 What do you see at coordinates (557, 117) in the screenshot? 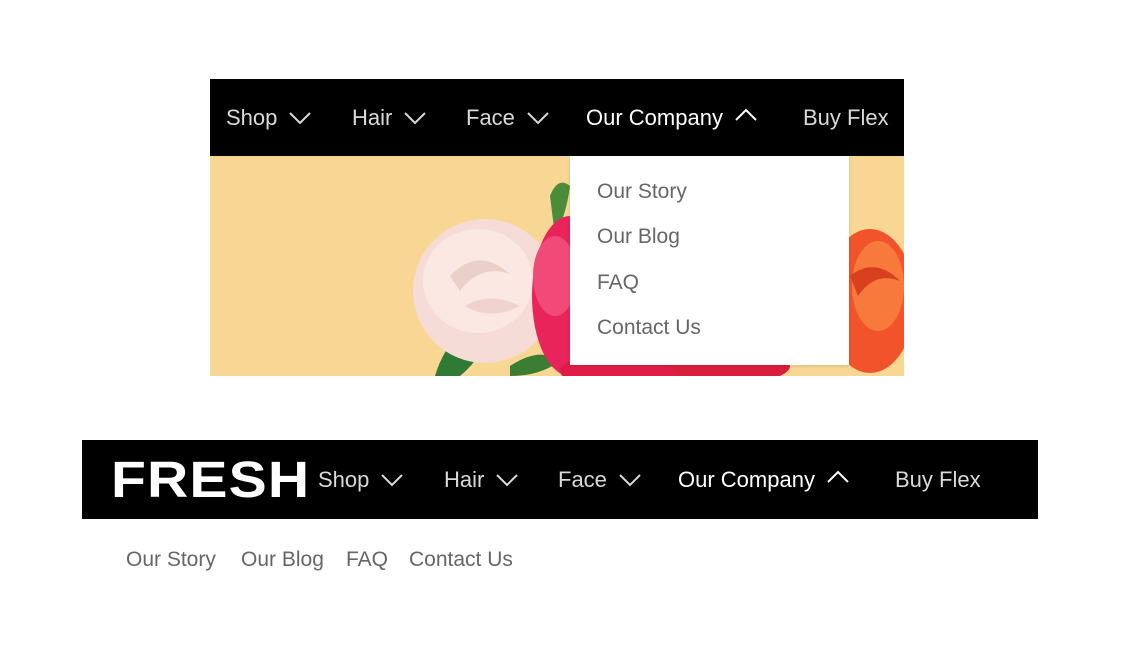
I see `main-nav: Shop Hair Face Our Company Buy Flex` at bounding box center [557, 117].